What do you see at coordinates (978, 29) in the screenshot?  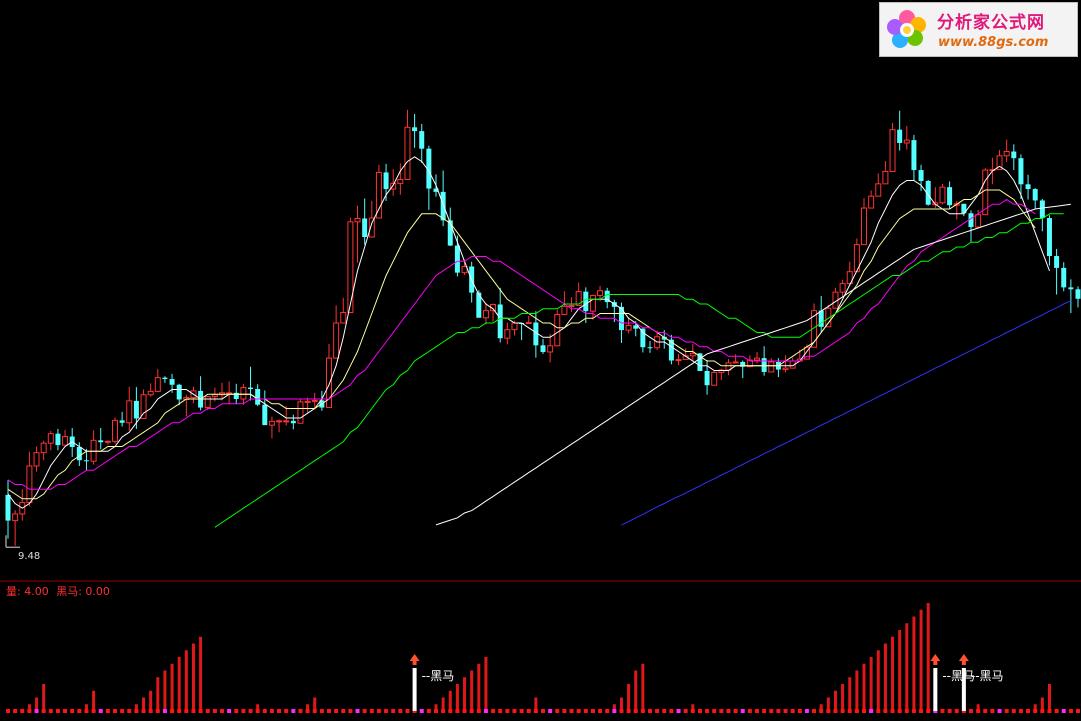 I see `site-logo: 分析家公式网 www.88gs.com` at bounding box center [978, 29].